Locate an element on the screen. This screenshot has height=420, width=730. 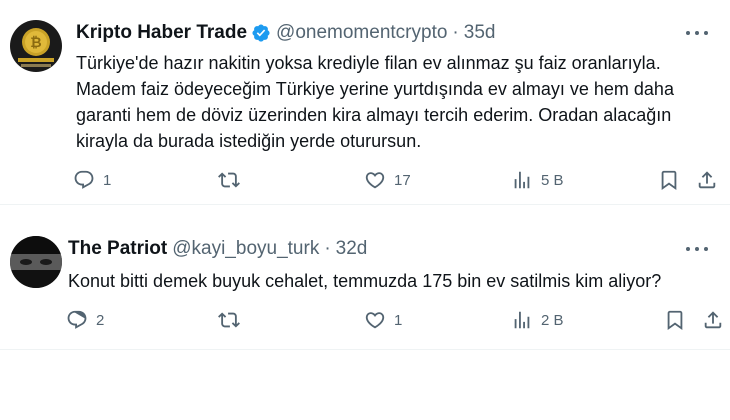
like-button: 17 is located at coordinates (387, 180).